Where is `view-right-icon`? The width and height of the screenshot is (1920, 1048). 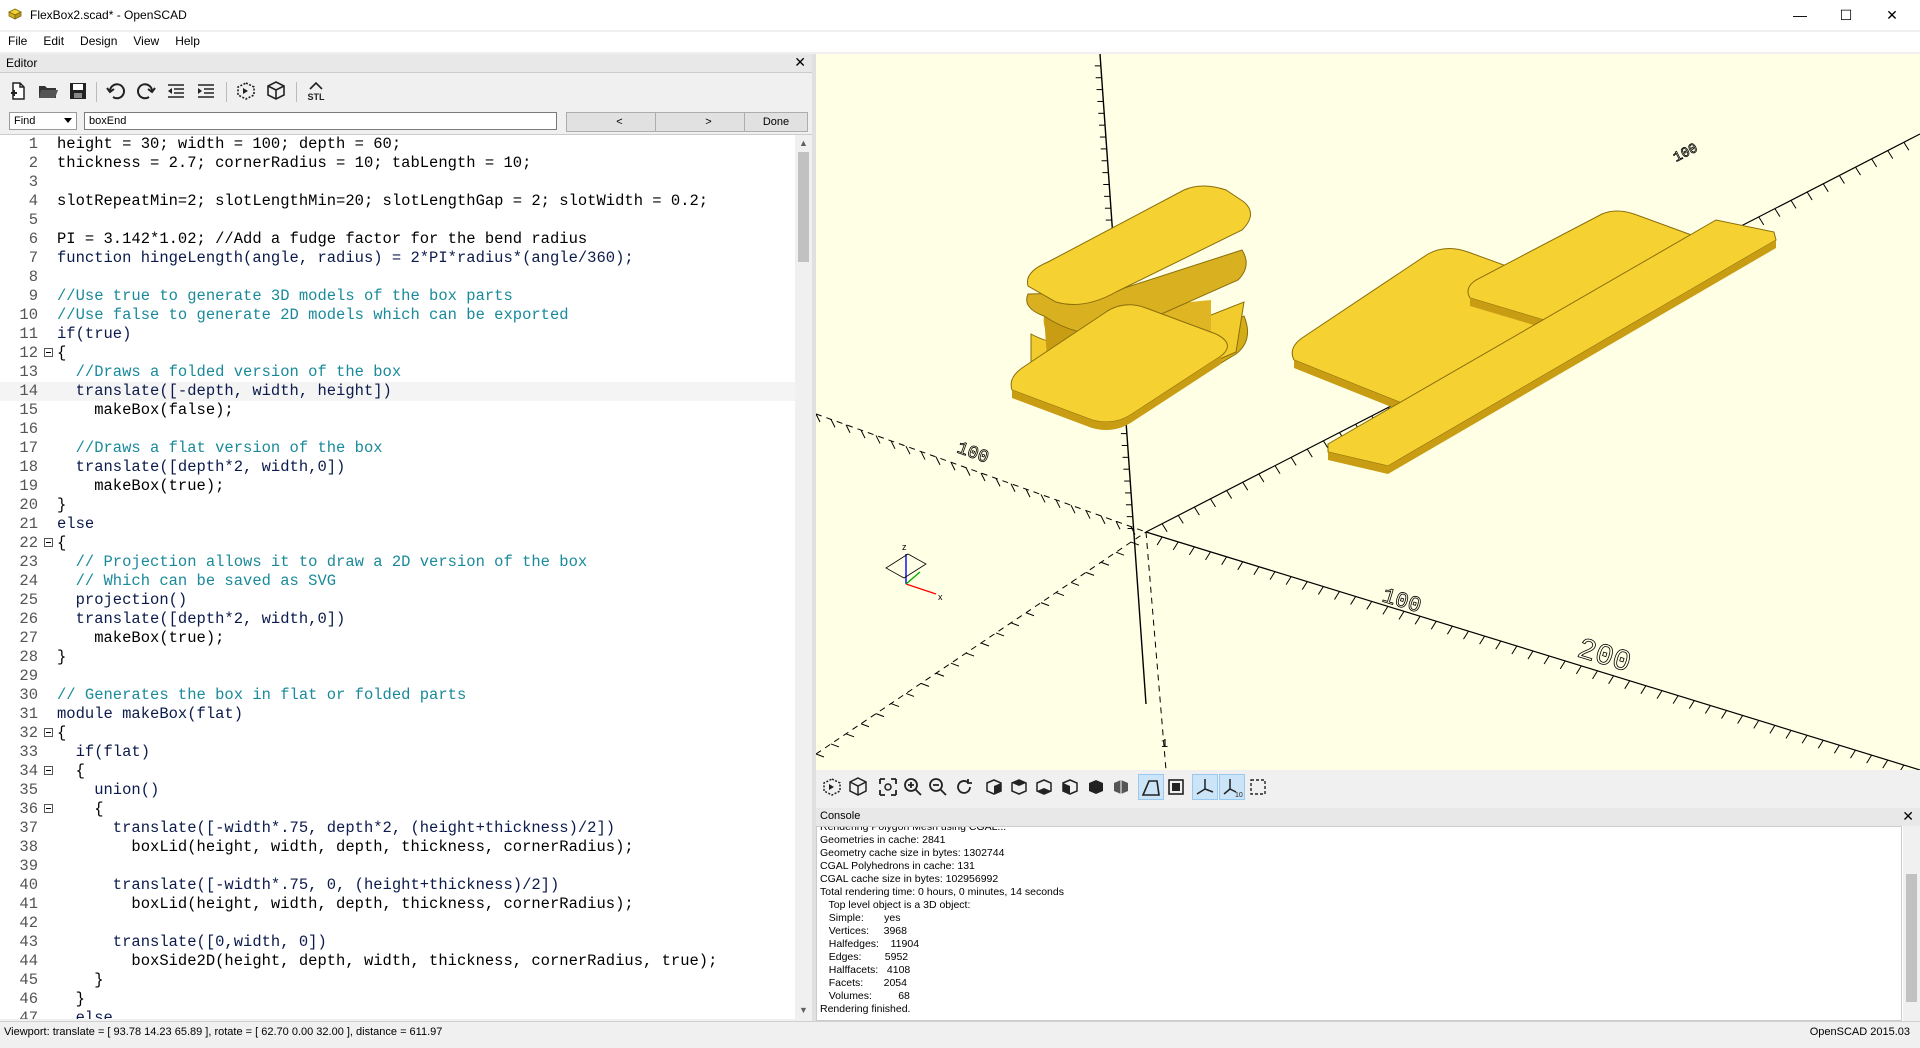 view-right-icon is located at coordinates (994, 787).